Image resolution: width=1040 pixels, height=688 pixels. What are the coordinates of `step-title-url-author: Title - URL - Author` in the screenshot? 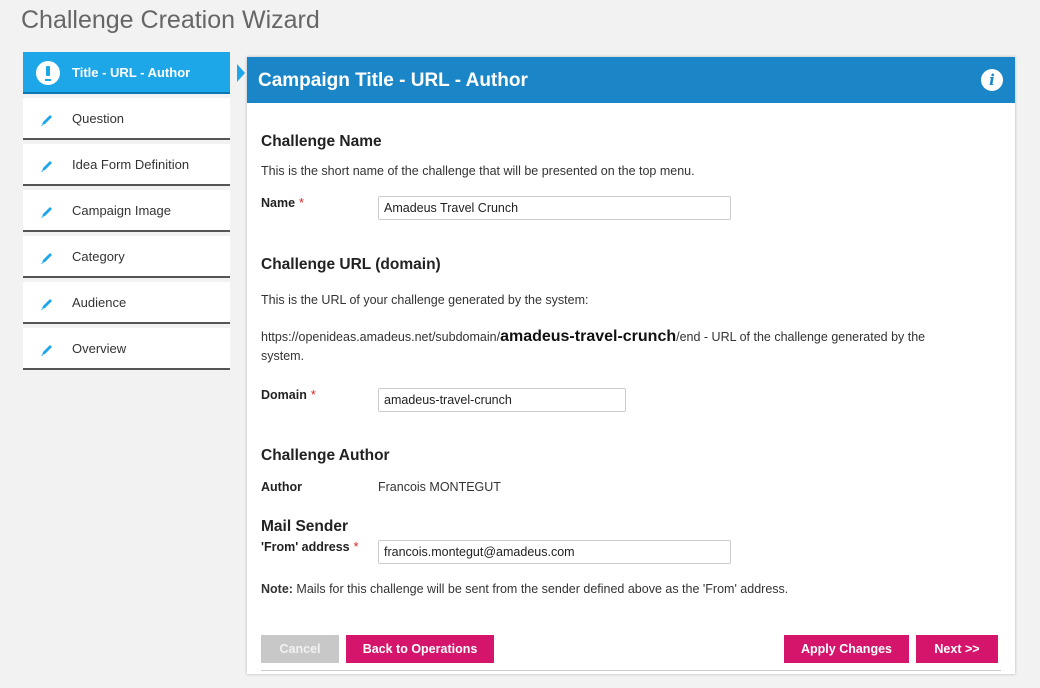 It's located at (134, 73).